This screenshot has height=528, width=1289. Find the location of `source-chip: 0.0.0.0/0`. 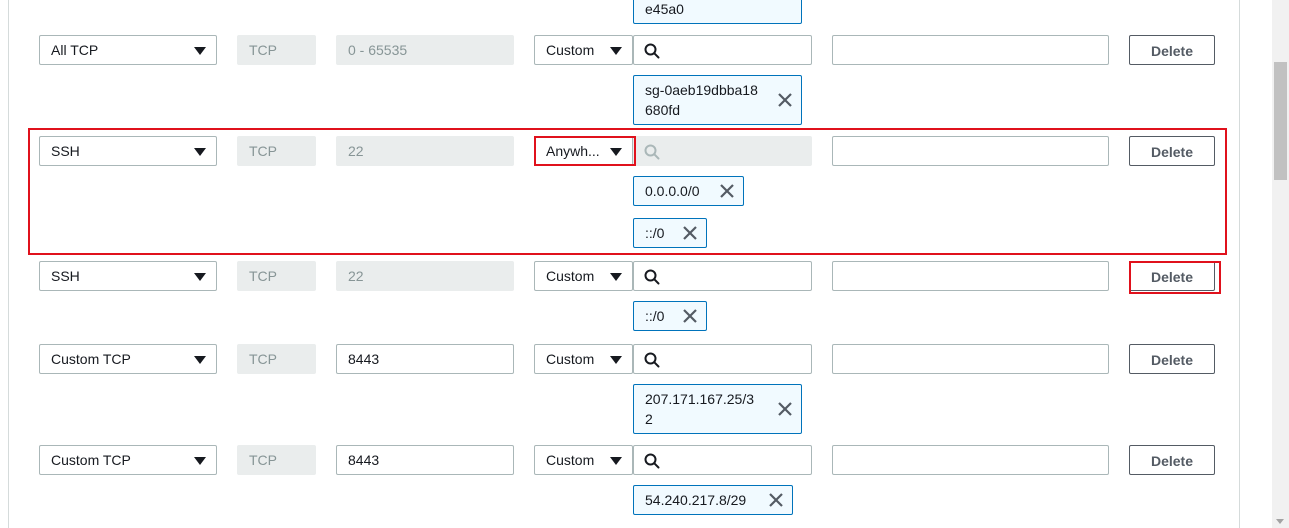

source-chip: 0.0.0.0/0 is located at coordinates (688, 191).